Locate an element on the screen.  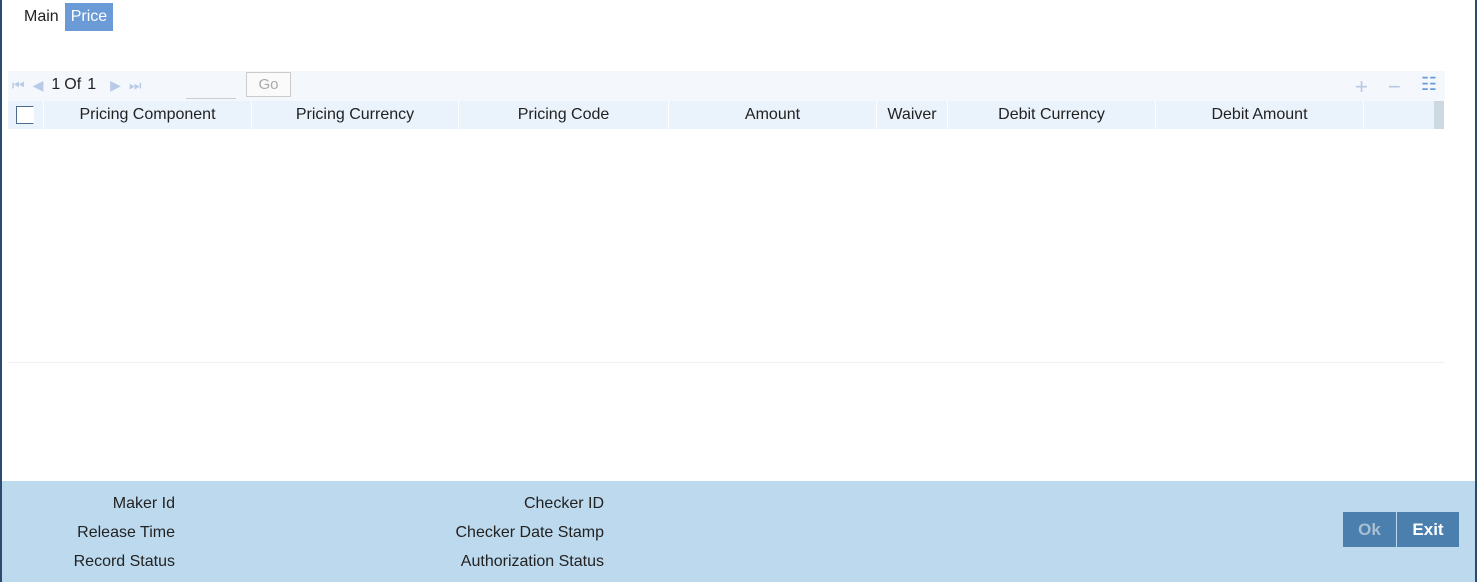
scrollbar is located at coordinates (1439, 115).